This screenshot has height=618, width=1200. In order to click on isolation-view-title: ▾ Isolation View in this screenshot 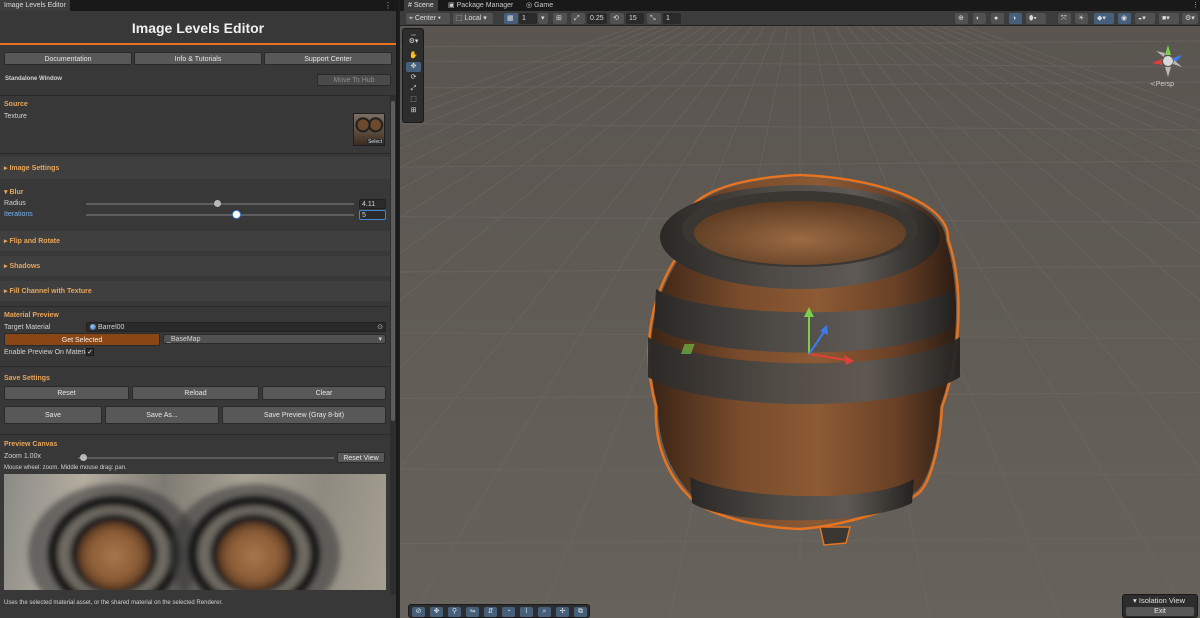, I will do `click(1159, 600)`.